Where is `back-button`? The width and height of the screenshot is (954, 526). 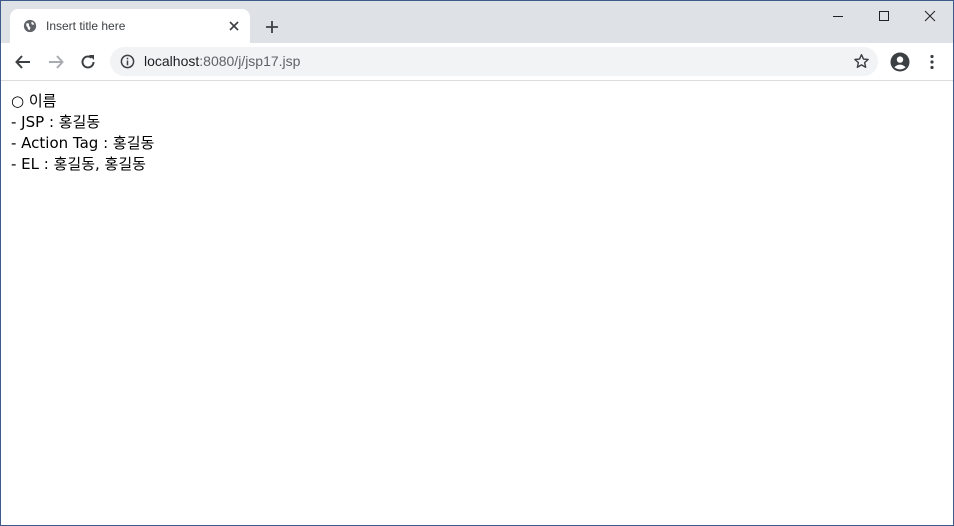
back-button is located at coordinates (23, 62).